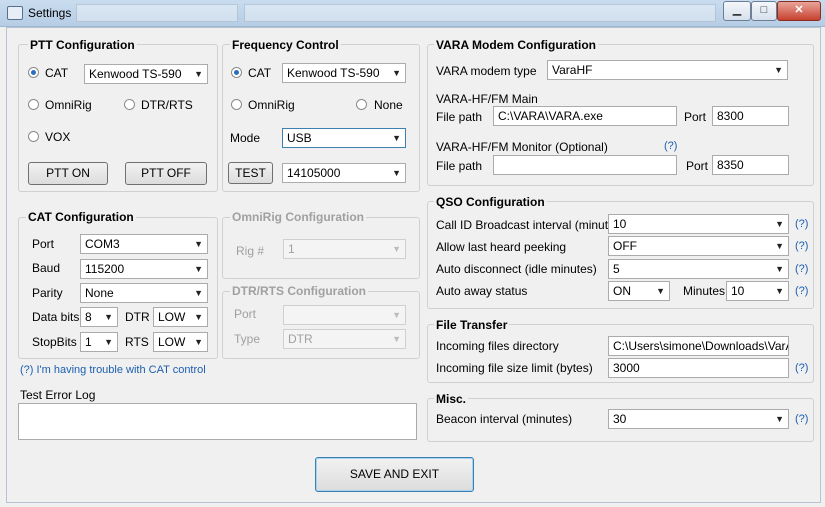  What do you see at coordinates (299, 138) in the screenshot?
I see `freq-mode-value: USB` at bounding box center [299, 138].